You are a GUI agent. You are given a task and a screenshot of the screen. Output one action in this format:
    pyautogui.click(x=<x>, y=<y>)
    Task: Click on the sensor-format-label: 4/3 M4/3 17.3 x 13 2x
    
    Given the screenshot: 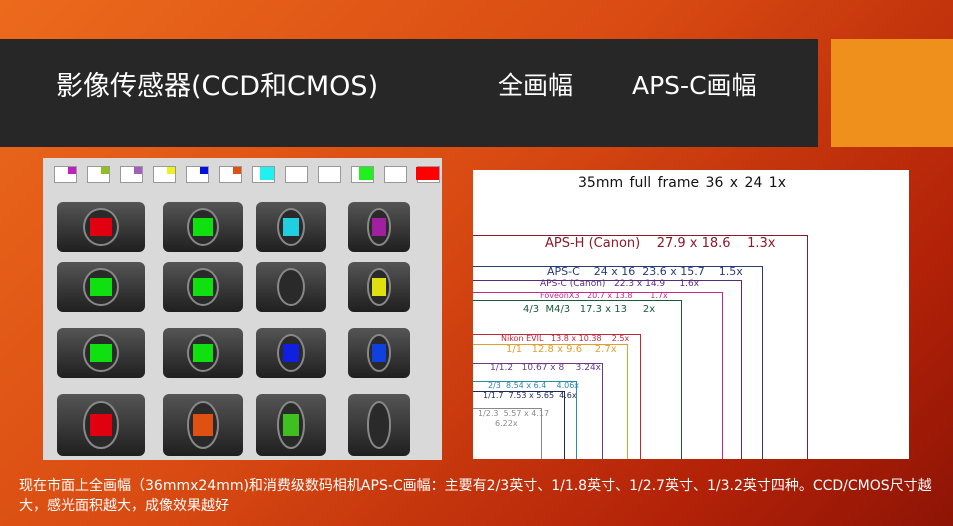 What is the action you would take?
    pyautogui.click(x=589, y=309)
    